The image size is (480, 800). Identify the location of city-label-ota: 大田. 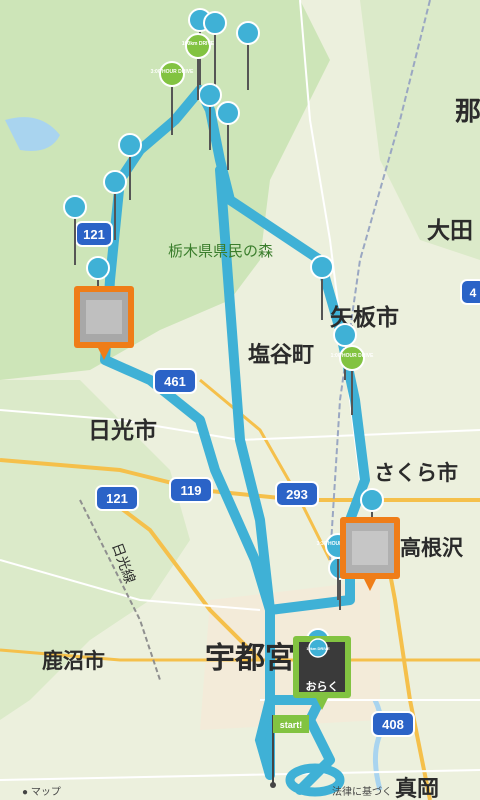
(450, 231).